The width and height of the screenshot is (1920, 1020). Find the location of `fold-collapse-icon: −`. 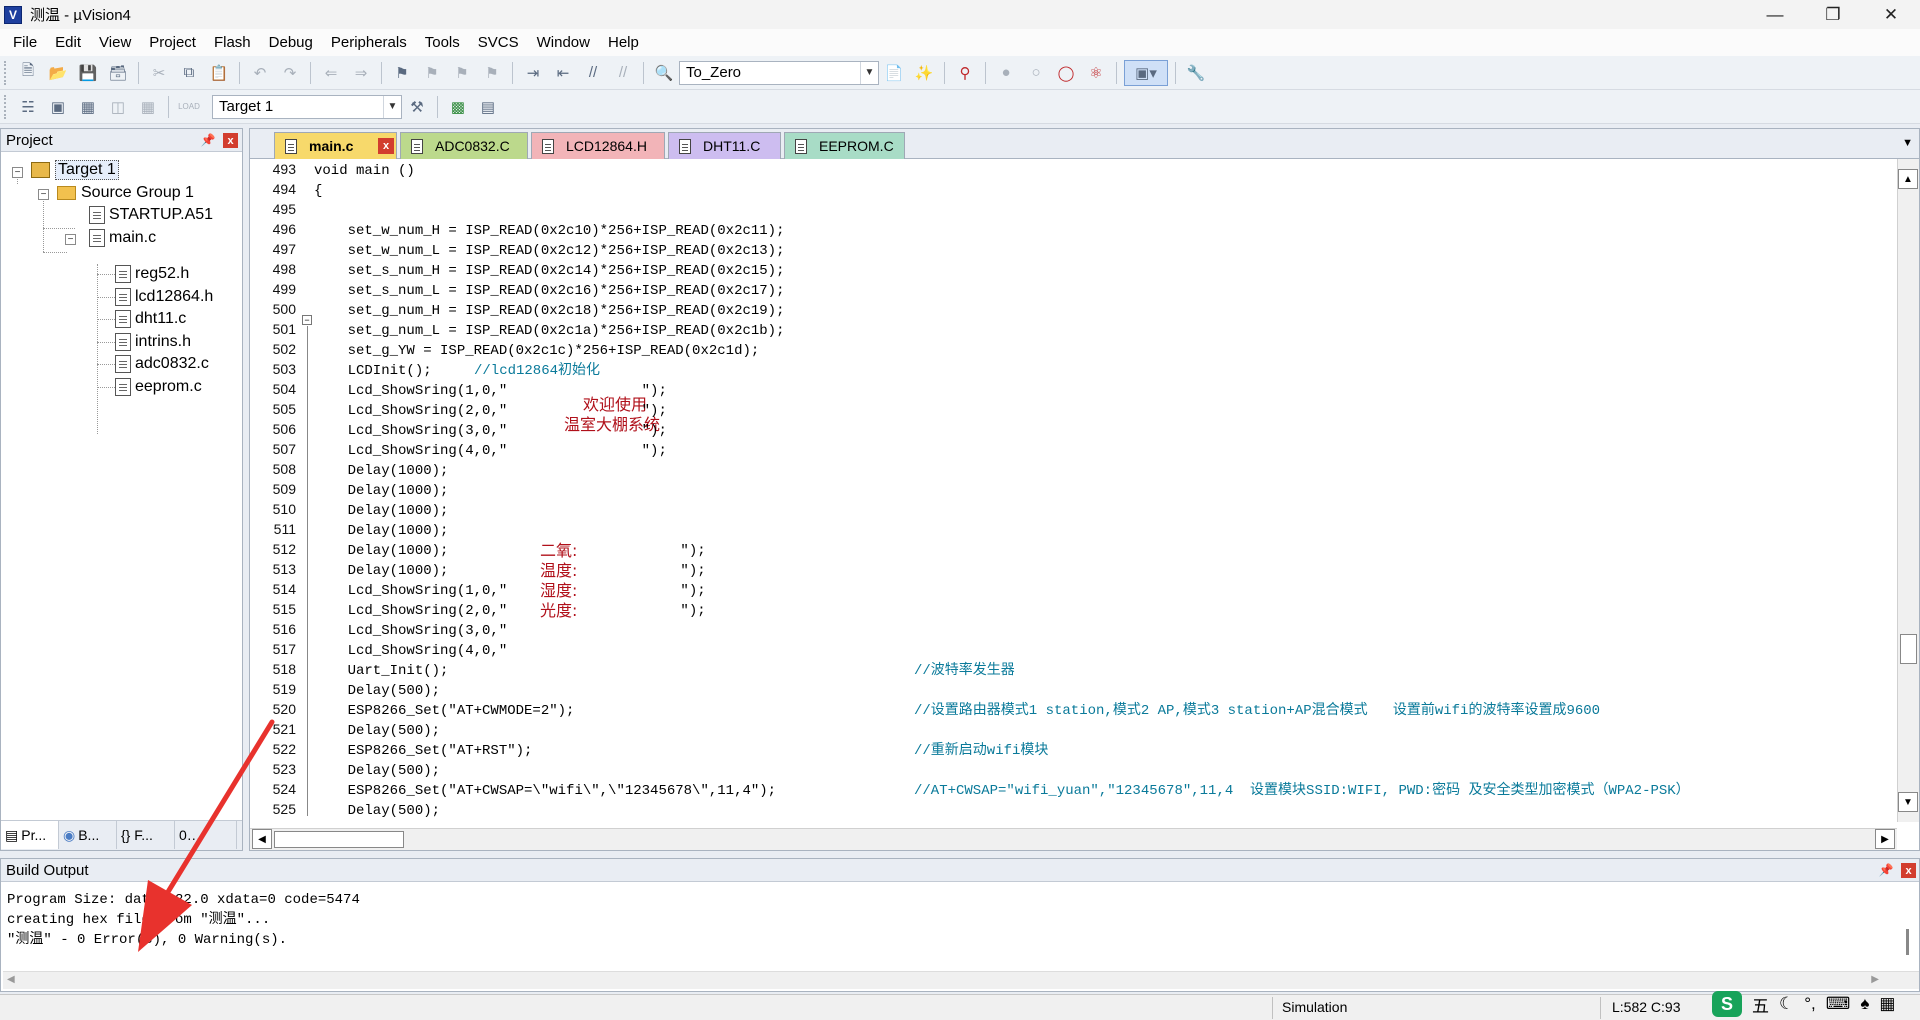

fold-collapse-icon: − is located at coordinates (307, 320).